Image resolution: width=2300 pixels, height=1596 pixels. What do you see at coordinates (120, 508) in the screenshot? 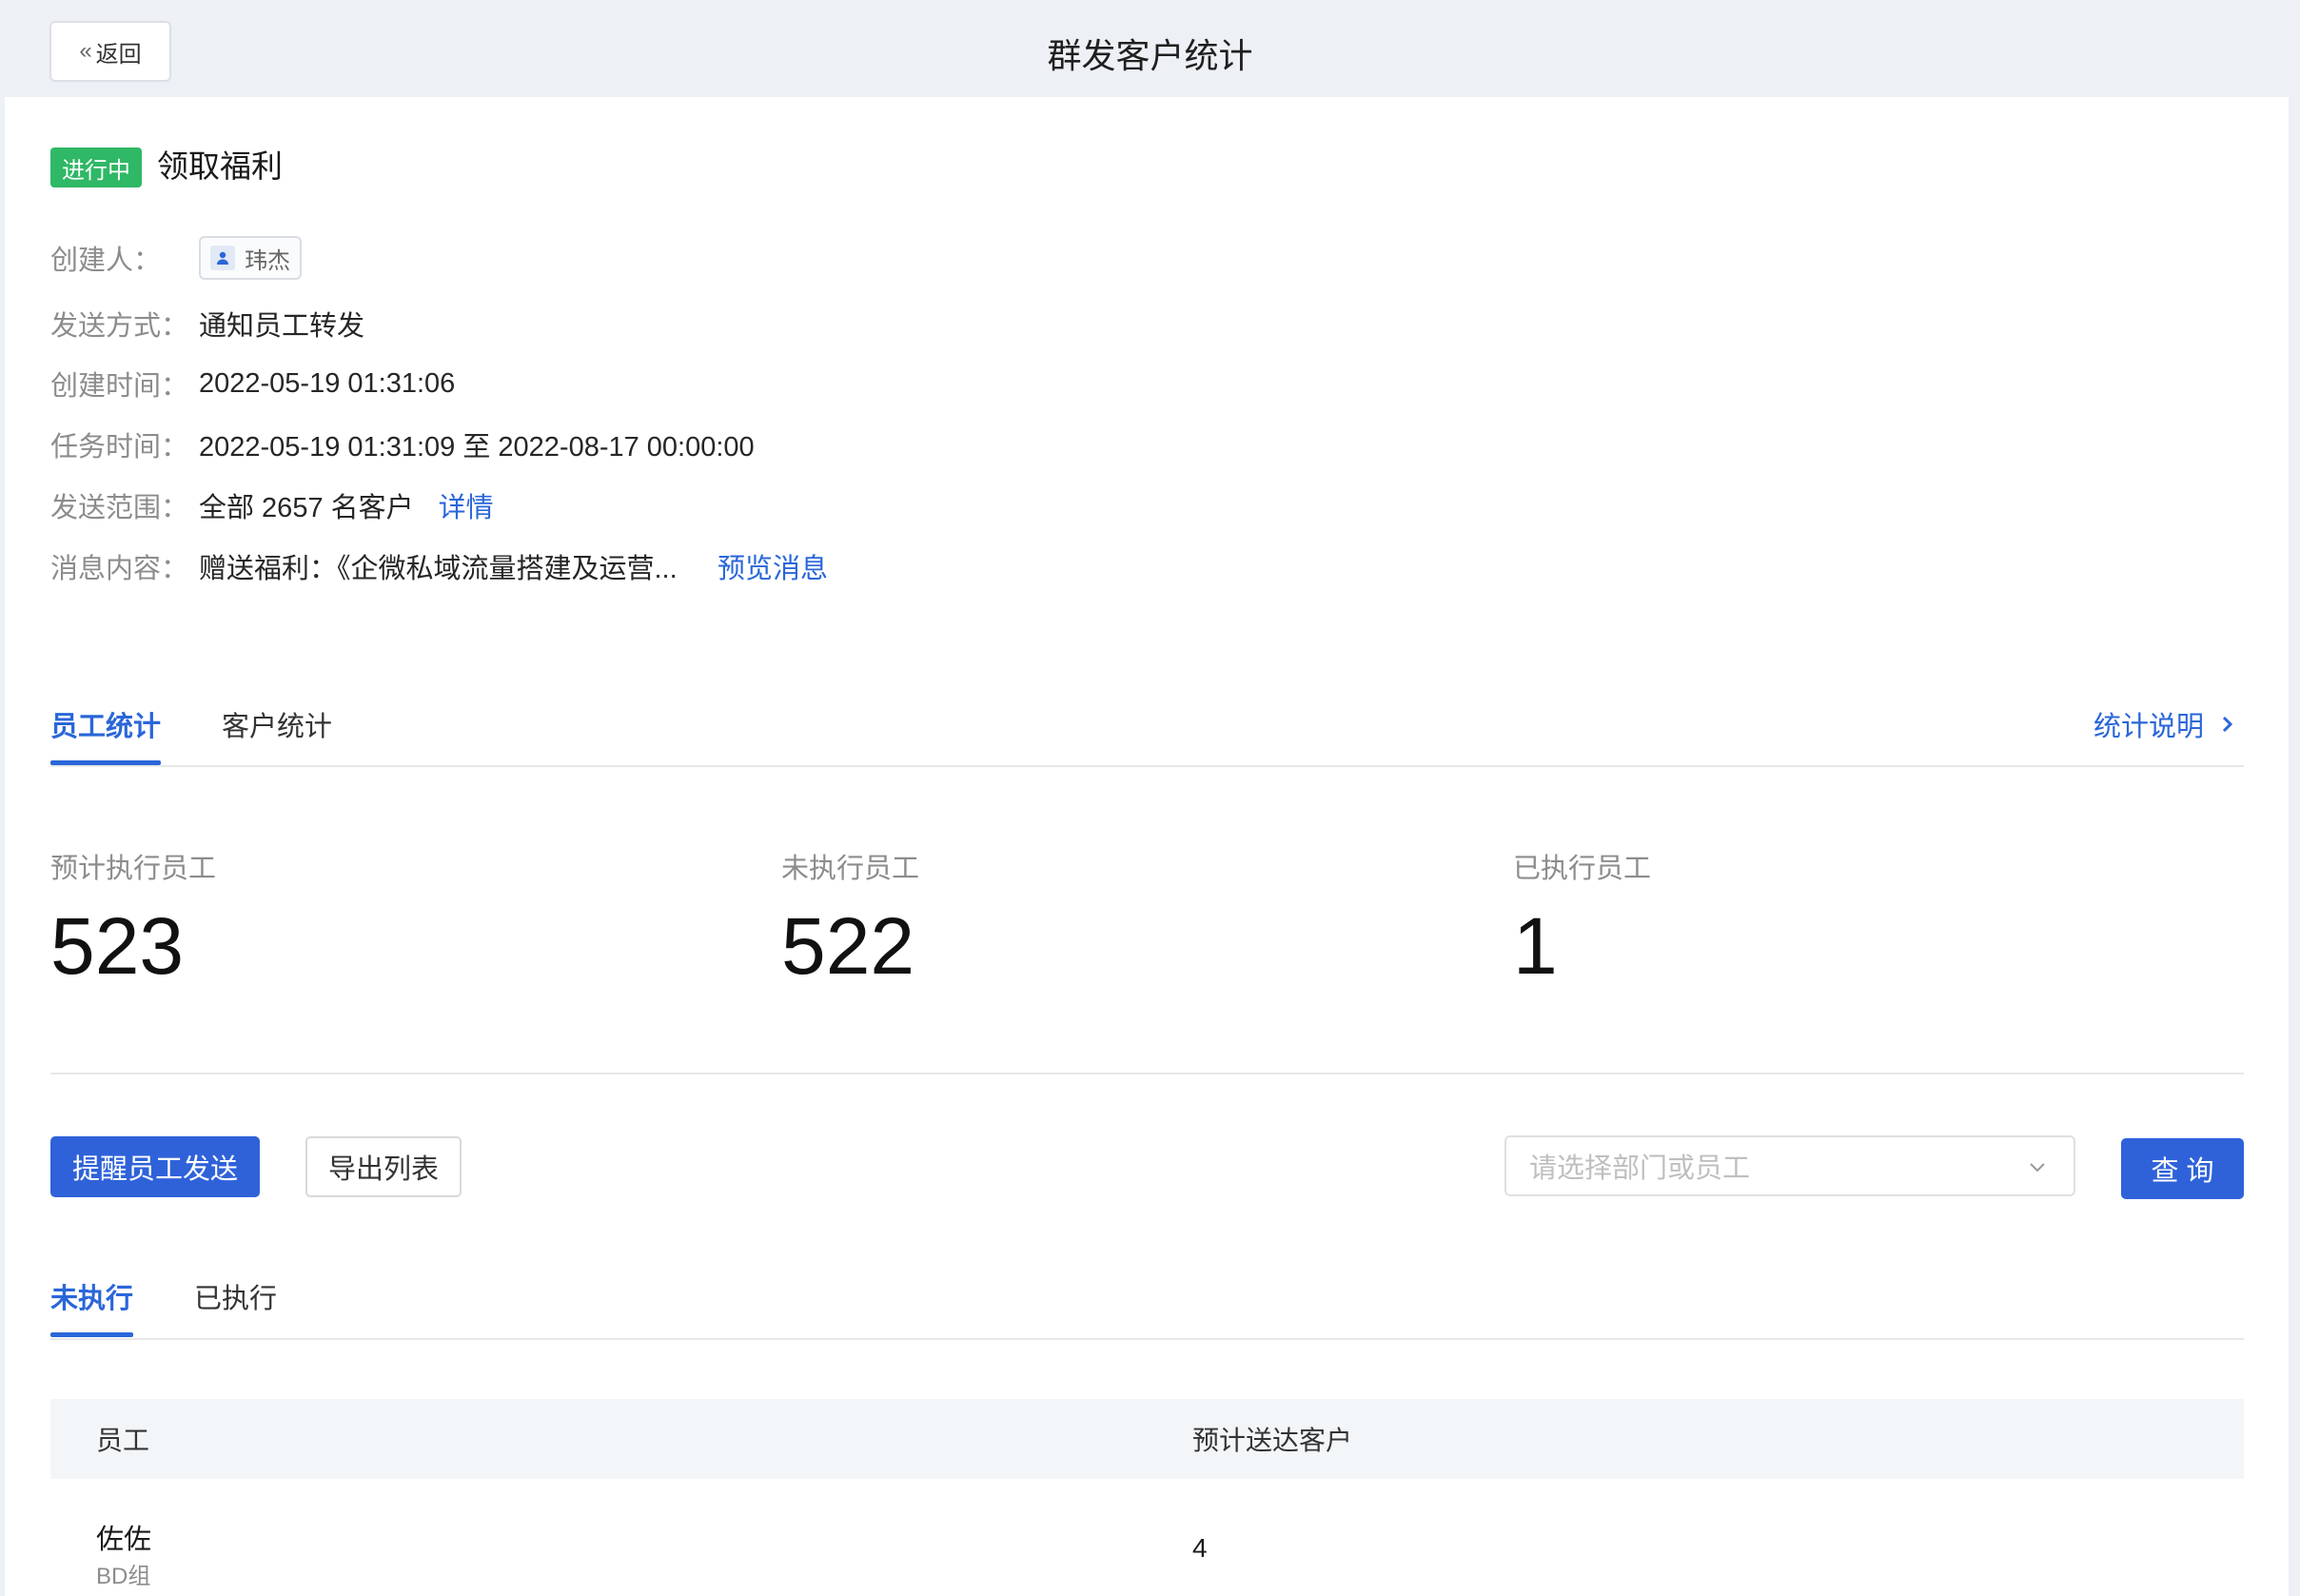
I see `scope-label: 发送范围：` at bounding box center [120, 508].